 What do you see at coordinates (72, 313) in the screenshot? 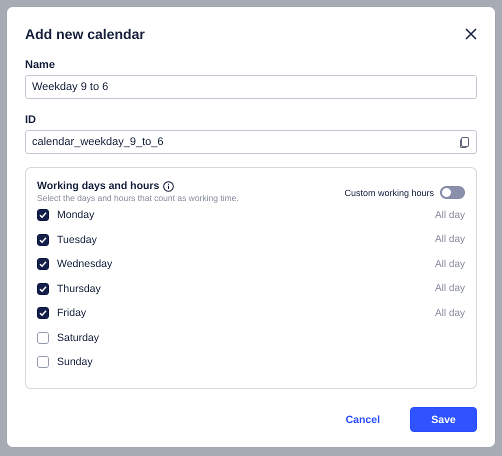
I see `day-label: Friday` at bounding box center [72, 313].